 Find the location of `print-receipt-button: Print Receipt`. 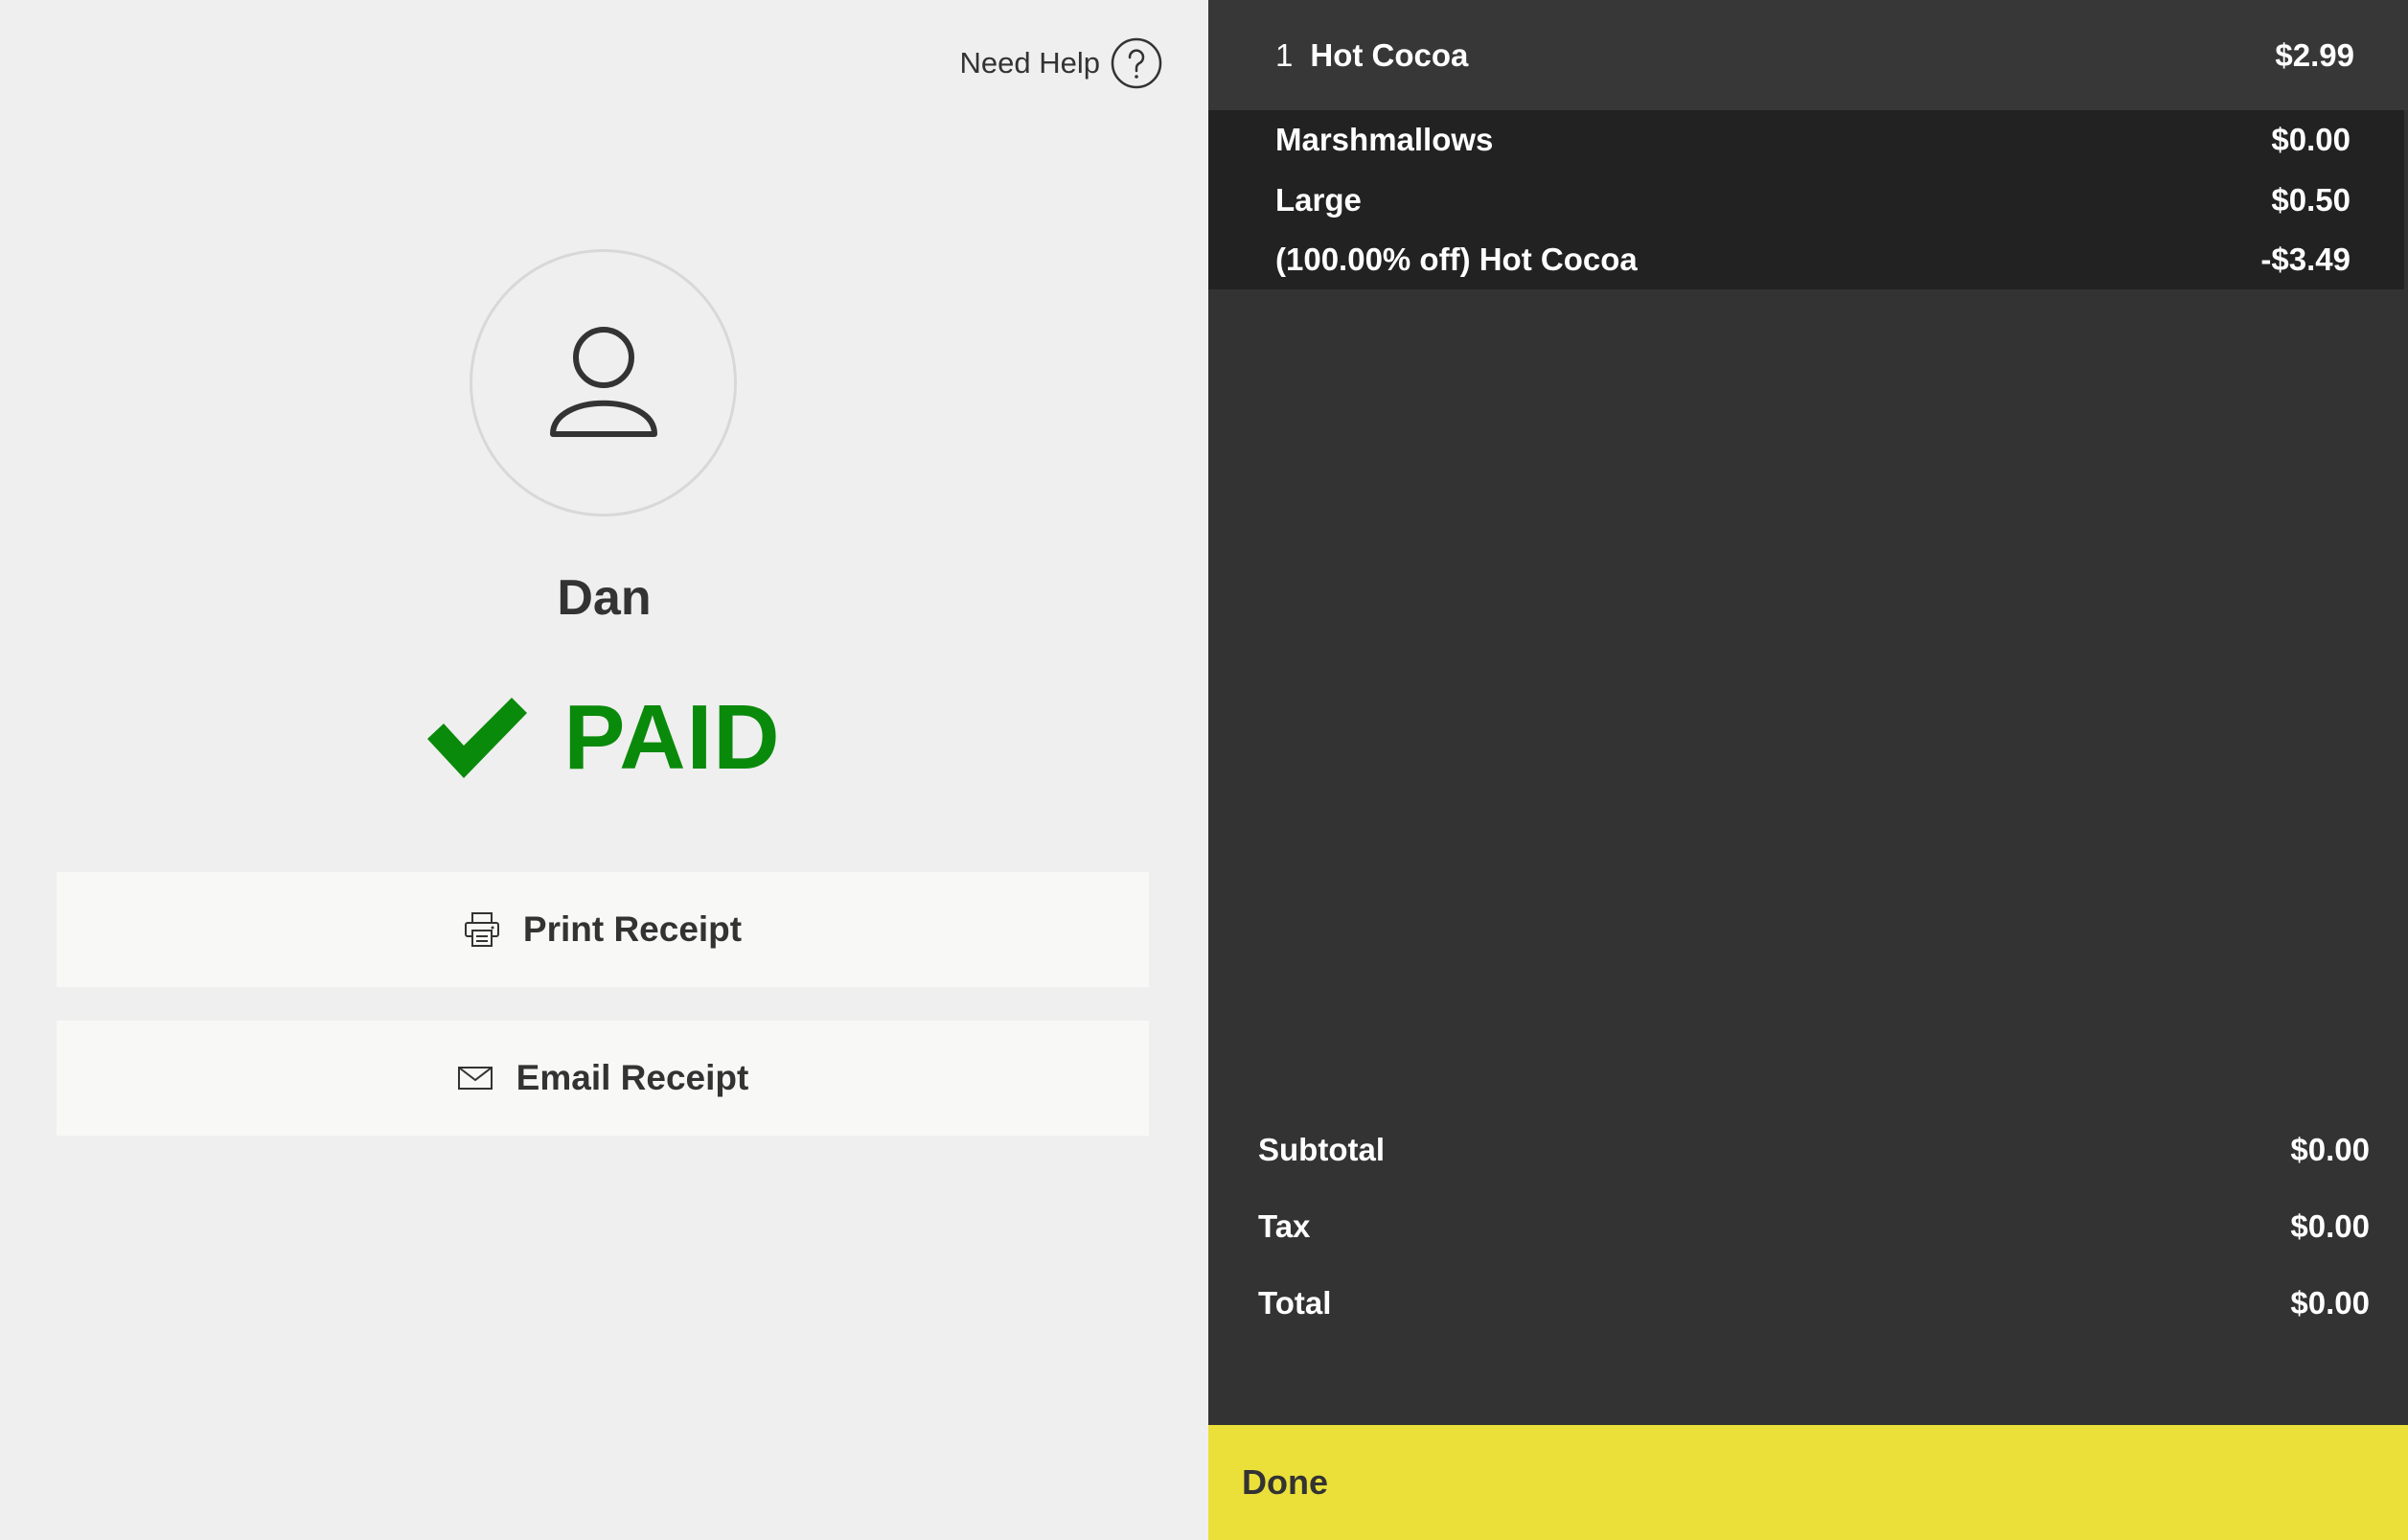

print-receipt-button: Print Receipt is located at coordinates (603, 929).